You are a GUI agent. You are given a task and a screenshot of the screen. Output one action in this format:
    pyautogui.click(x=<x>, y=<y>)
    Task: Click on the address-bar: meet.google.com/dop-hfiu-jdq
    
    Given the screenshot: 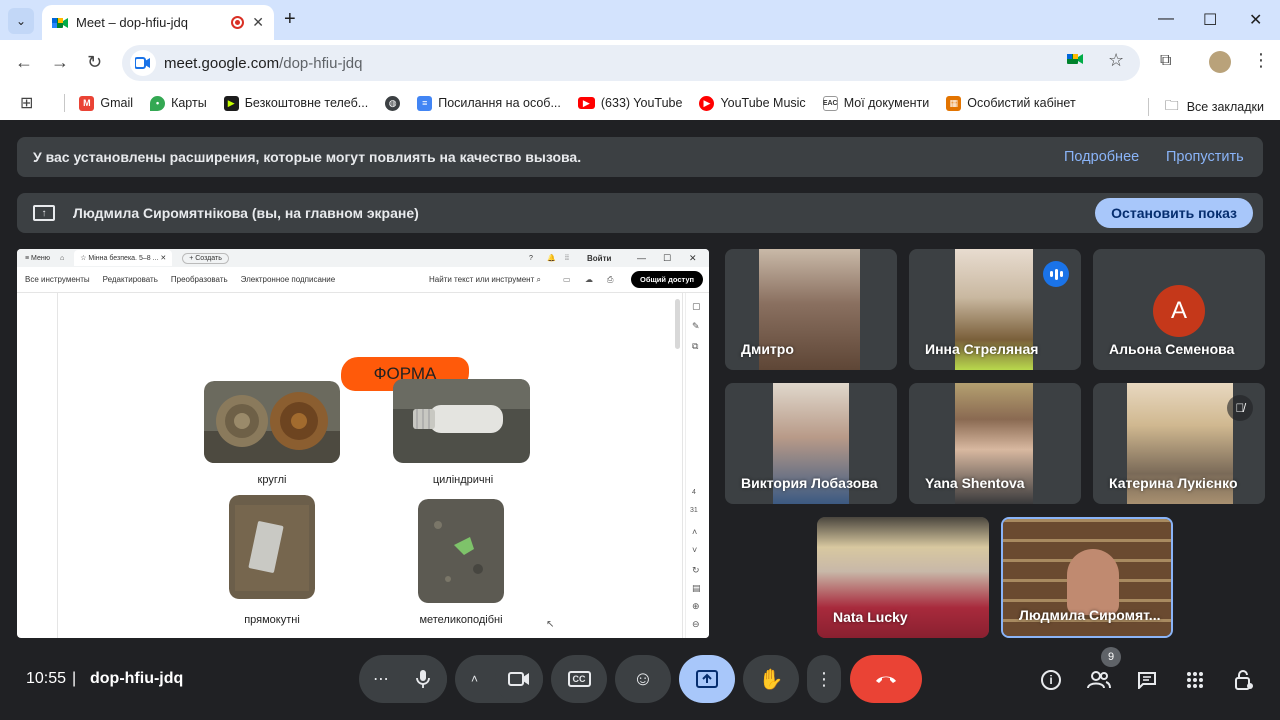 What is the action you would take?
    pyautogui.click(x=631, y=63)
    